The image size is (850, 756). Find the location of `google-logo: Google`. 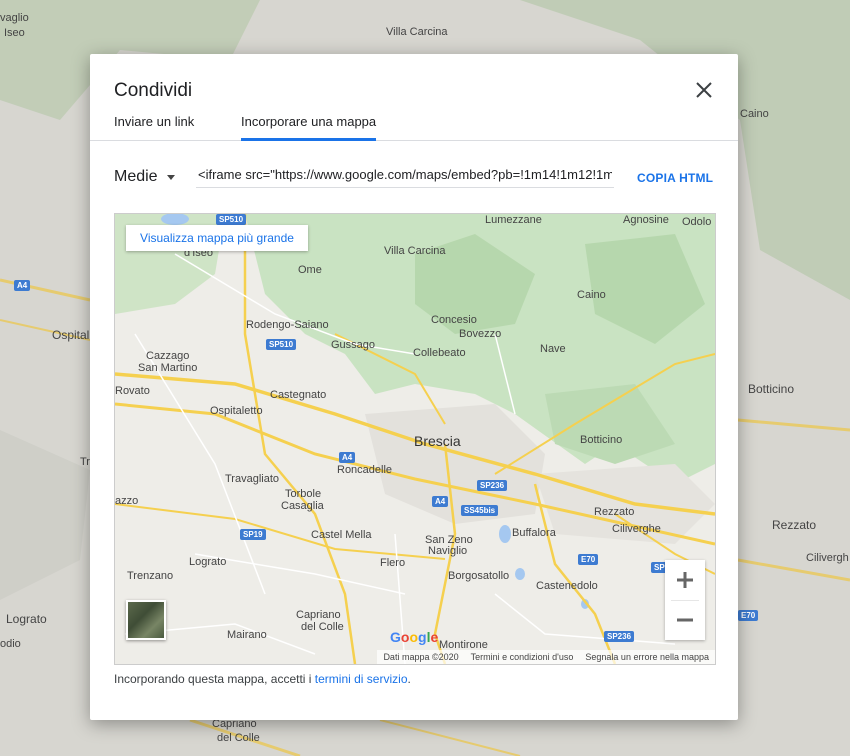

google-logo: Google is located at coordinates (414, 637).